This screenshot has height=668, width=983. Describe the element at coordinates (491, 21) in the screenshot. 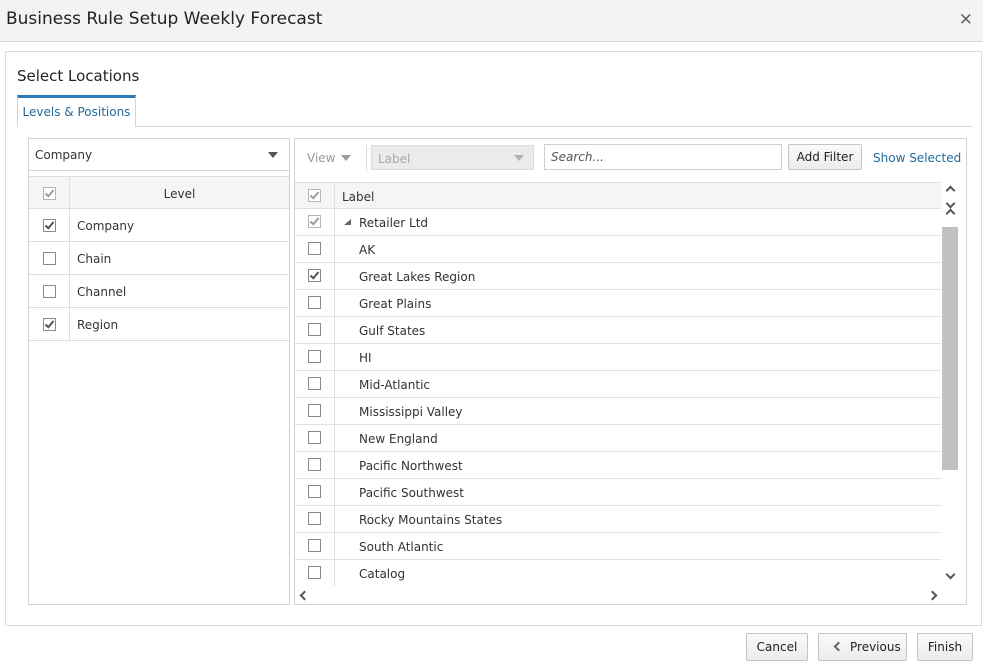

I see `dialog-titlebar: Business Rule Setup Weekly Forecast ✕` at that location.